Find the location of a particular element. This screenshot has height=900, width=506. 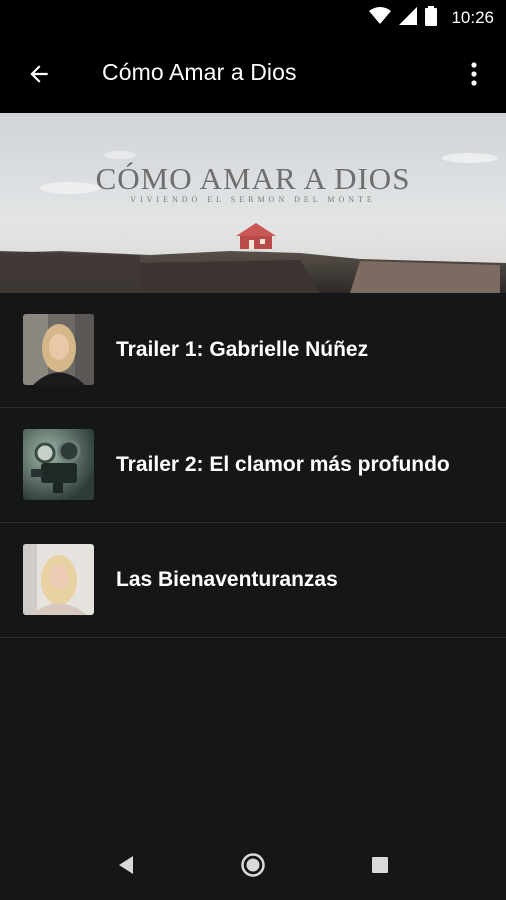

video-title: Trailer 2: El clamor más profundo is located at coordinates (283, 464).